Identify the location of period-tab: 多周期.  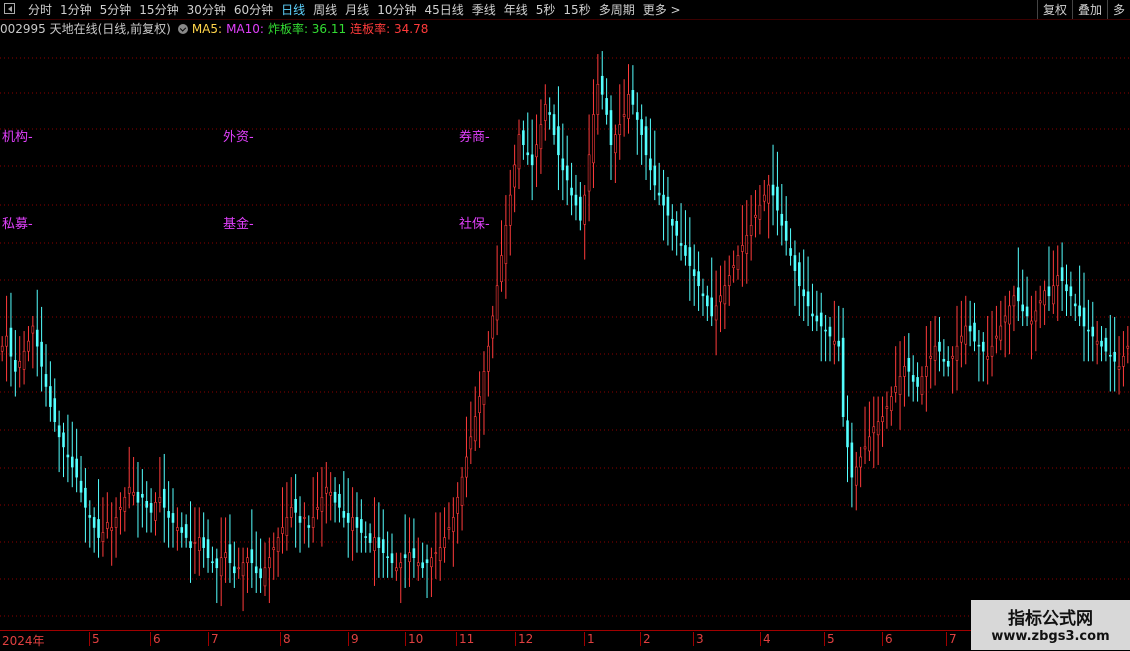
(617, 9).